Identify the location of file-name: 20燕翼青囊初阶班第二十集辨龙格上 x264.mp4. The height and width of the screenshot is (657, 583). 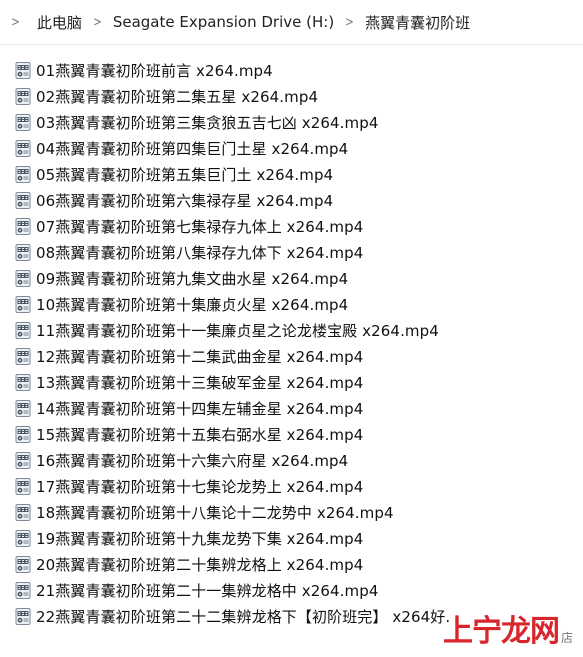
(200, 564).